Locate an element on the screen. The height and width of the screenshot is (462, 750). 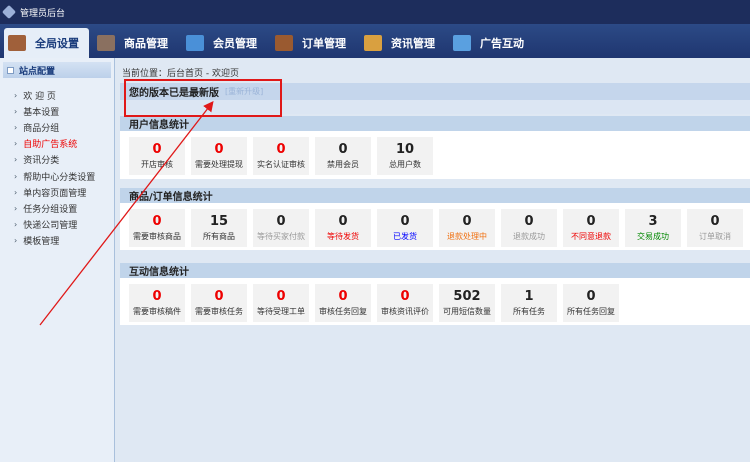
stat-label: 退款成功 is located at coordinates (529, 236).